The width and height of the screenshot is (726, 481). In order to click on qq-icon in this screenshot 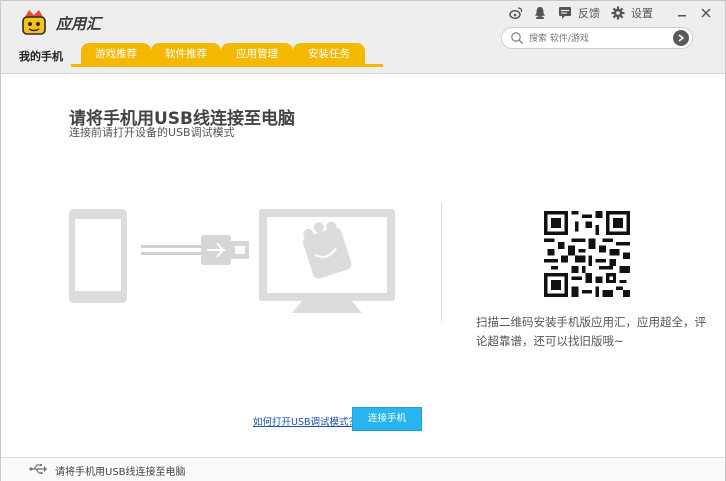, I will do `click(540, 13)`.